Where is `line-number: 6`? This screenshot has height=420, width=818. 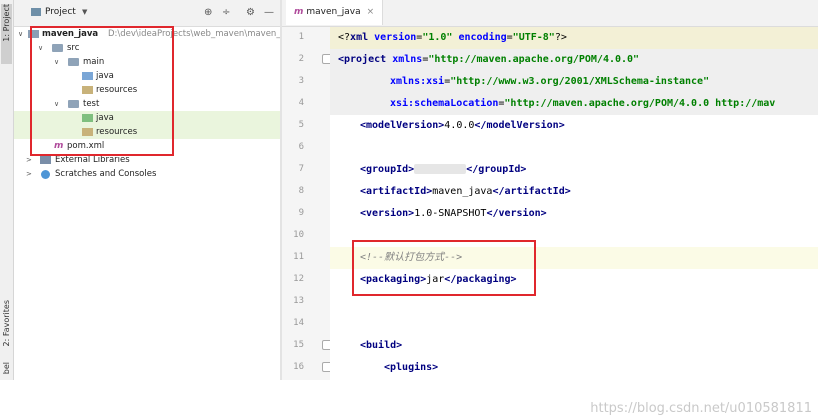 line-number: 6 is located at coordinates (301, 147).